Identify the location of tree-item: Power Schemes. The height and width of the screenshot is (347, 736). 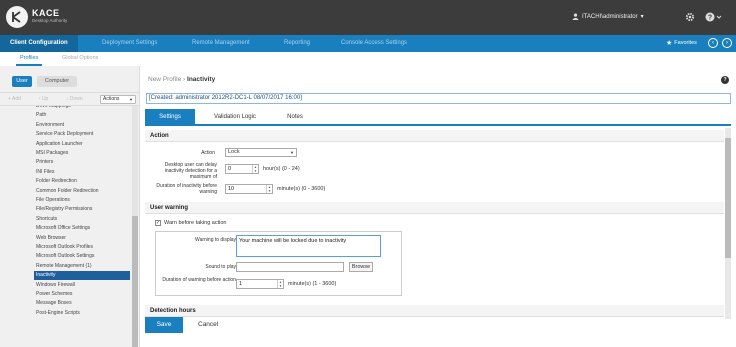
(82, 294).